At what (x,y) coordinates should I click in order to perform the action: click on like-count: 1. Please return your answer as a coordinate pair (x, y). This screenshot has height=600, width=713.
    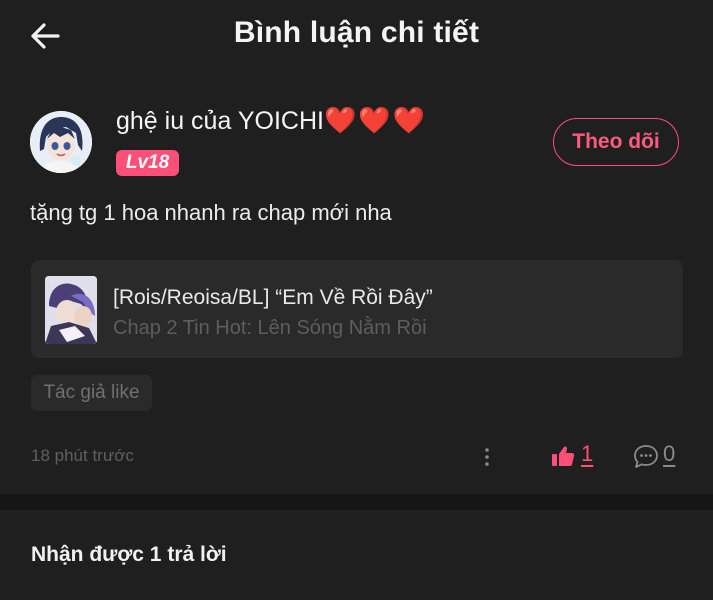
    Looking at the image, I should click on (587, 453).